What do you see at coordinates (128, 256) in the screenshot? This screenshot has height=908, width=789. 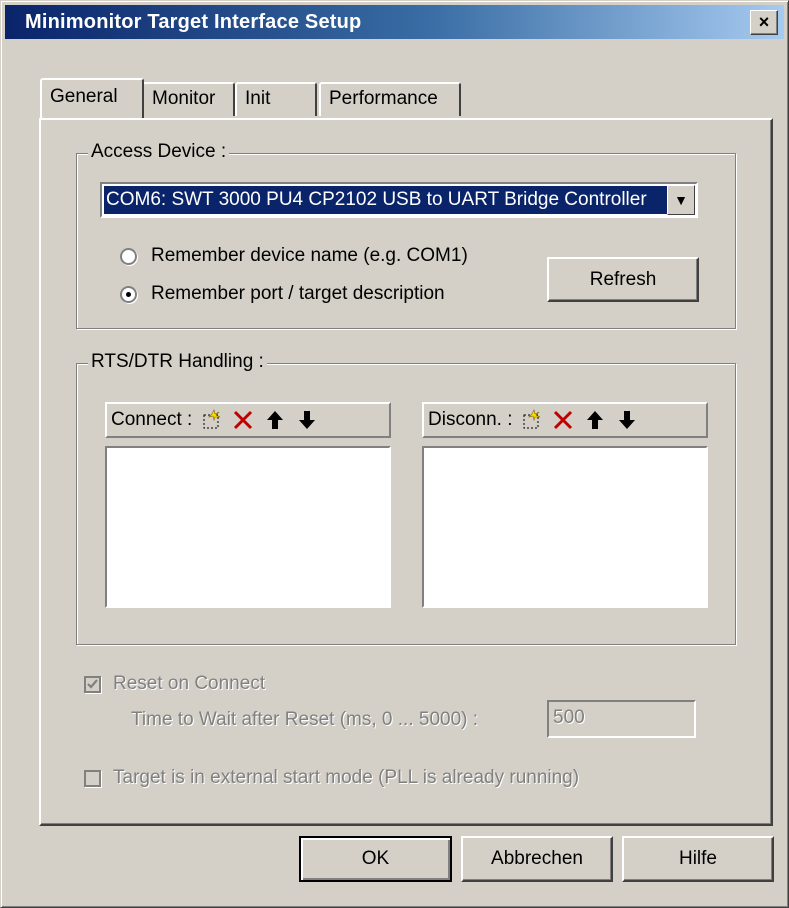 I see `radio-device-name-control` at bounding box center [128, 256].